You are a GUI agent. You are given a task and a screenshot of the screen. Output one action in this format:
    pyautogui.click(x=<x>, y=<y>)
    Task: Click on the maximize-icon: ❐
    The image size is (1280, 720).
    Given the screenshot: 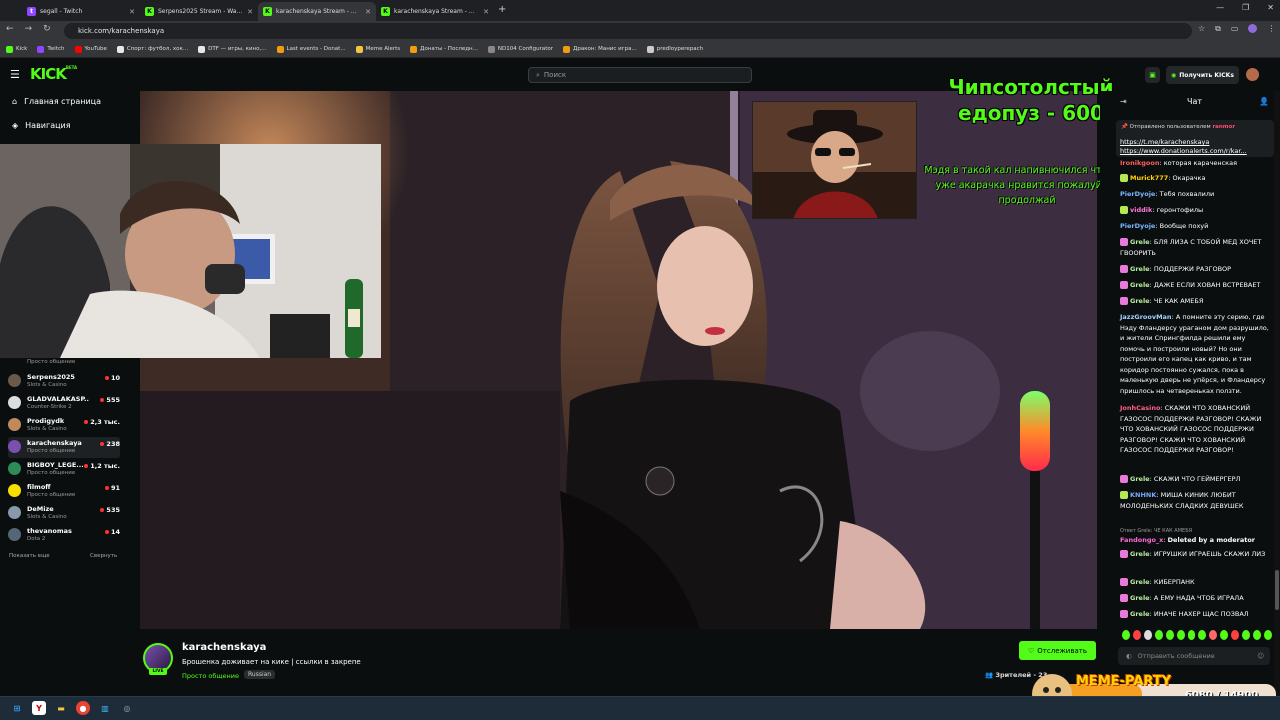 What is the action you would take?
    pyautogui.click(x=1245, y=7)
    